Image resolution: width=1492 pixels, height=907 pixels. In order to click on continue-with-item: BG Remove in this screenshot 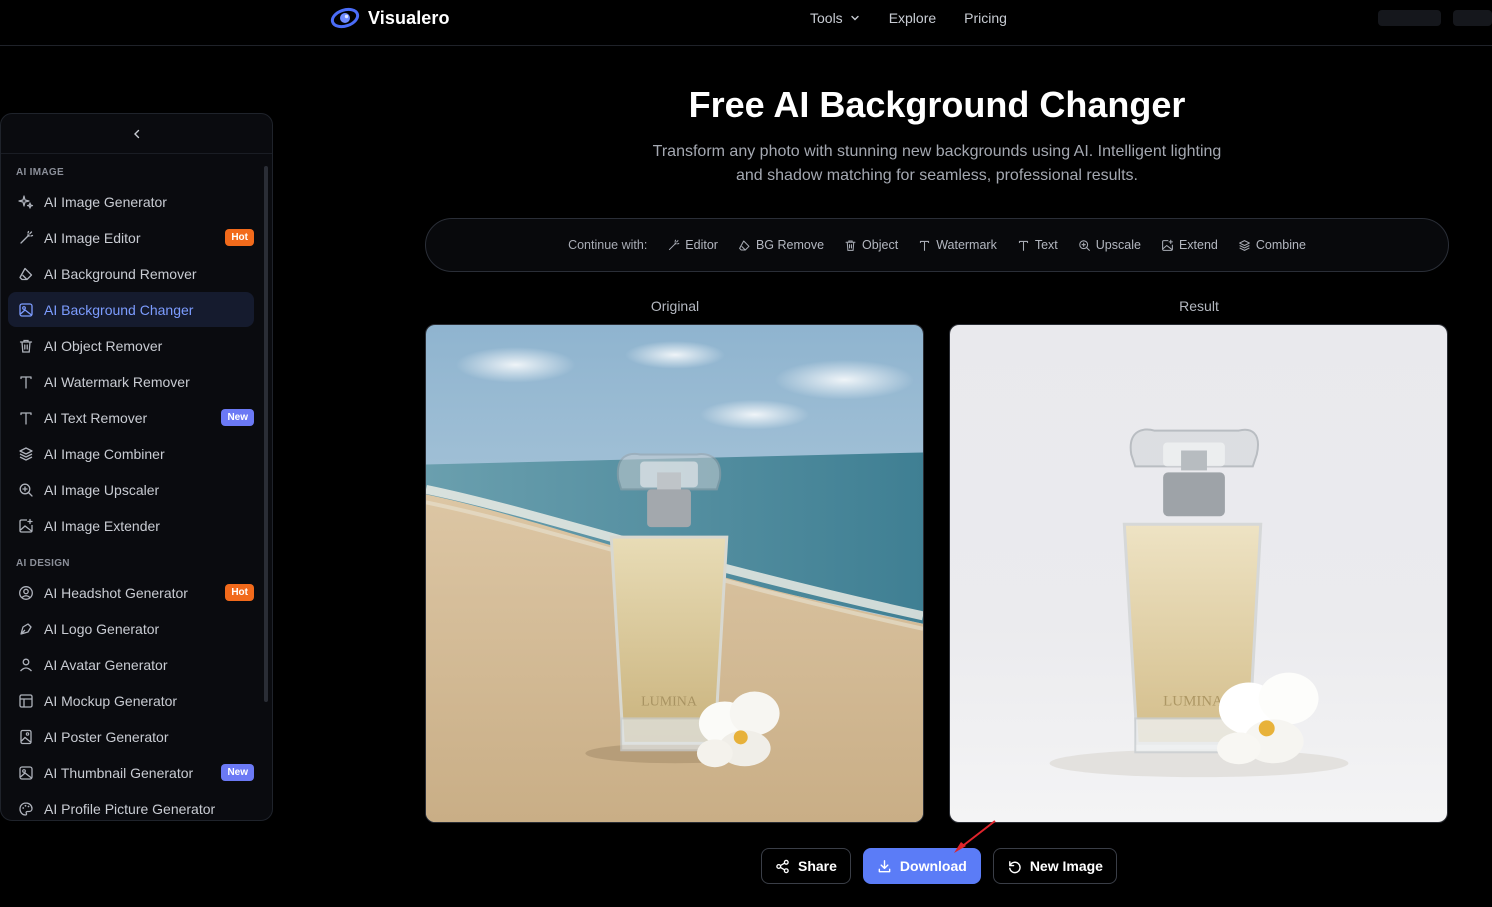, I will do `click(781, 245)`.